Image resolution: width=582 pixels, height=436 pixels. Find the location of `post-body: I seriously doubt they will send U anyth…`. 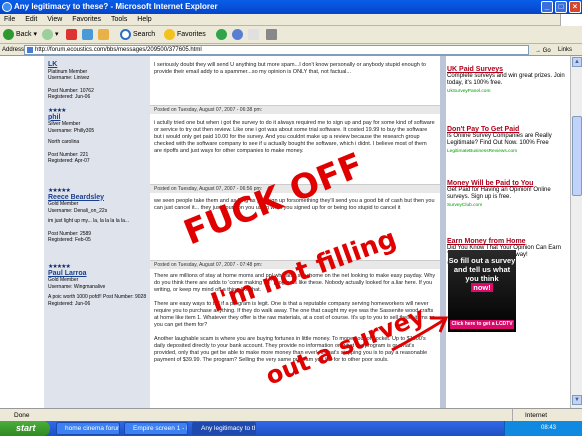

post-body: I seriously doubt they will send U anyth… is located at coordinates (290, 68).